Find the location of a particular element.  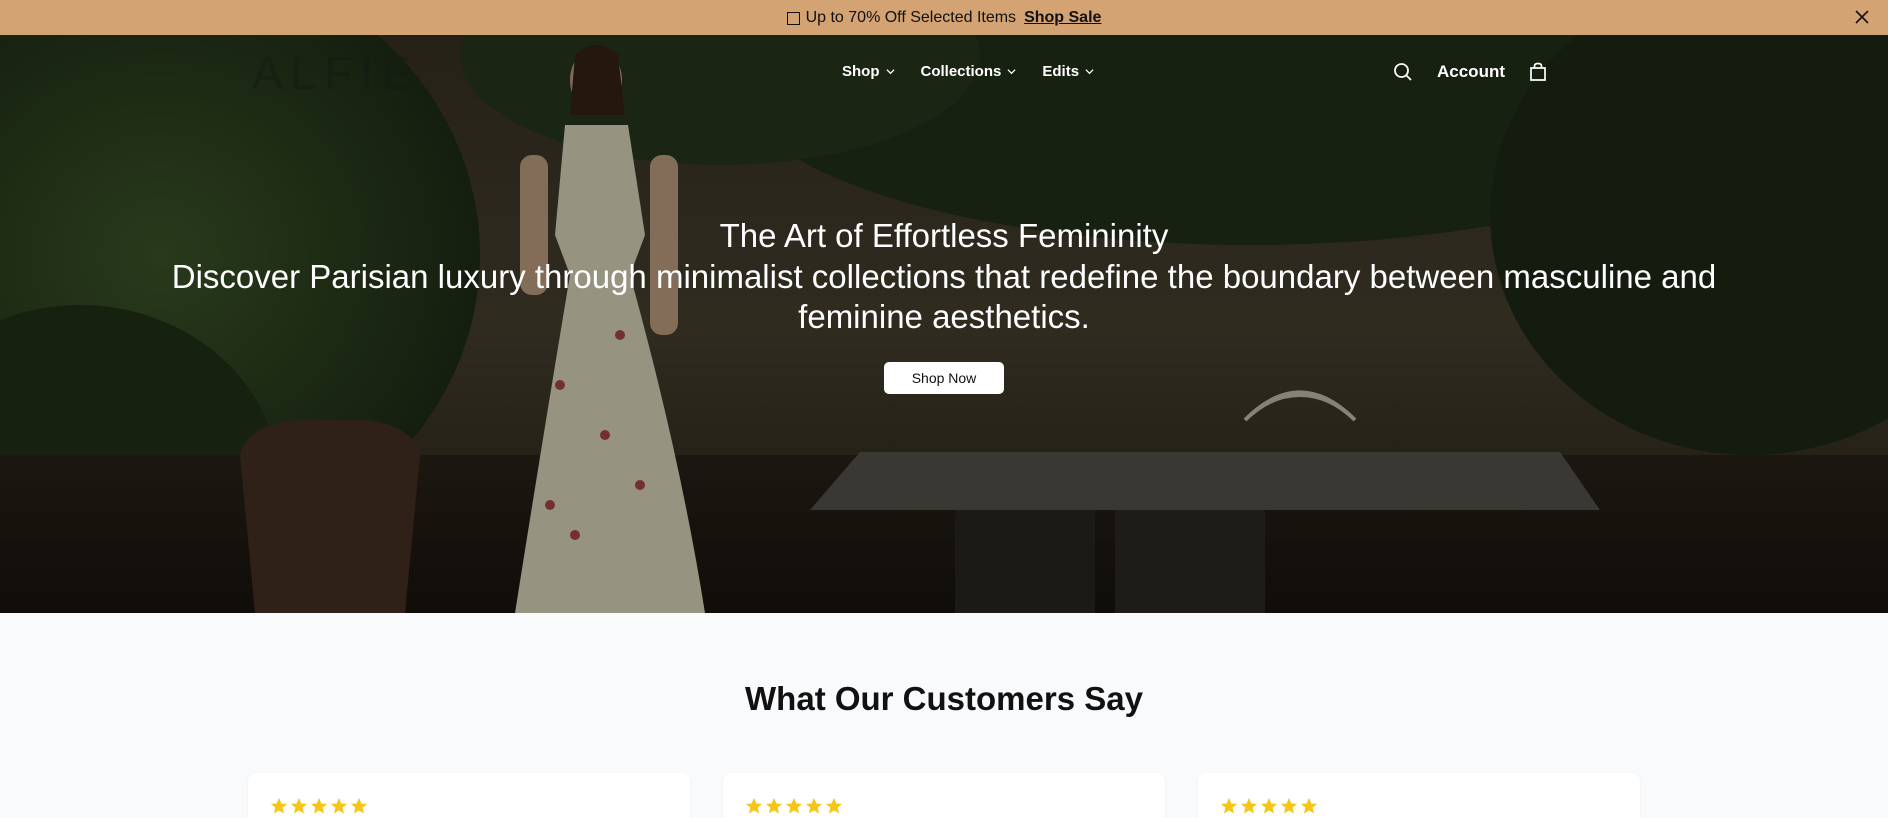

main-nav: Shop Collections Edits is located at coordinates (981, 71).